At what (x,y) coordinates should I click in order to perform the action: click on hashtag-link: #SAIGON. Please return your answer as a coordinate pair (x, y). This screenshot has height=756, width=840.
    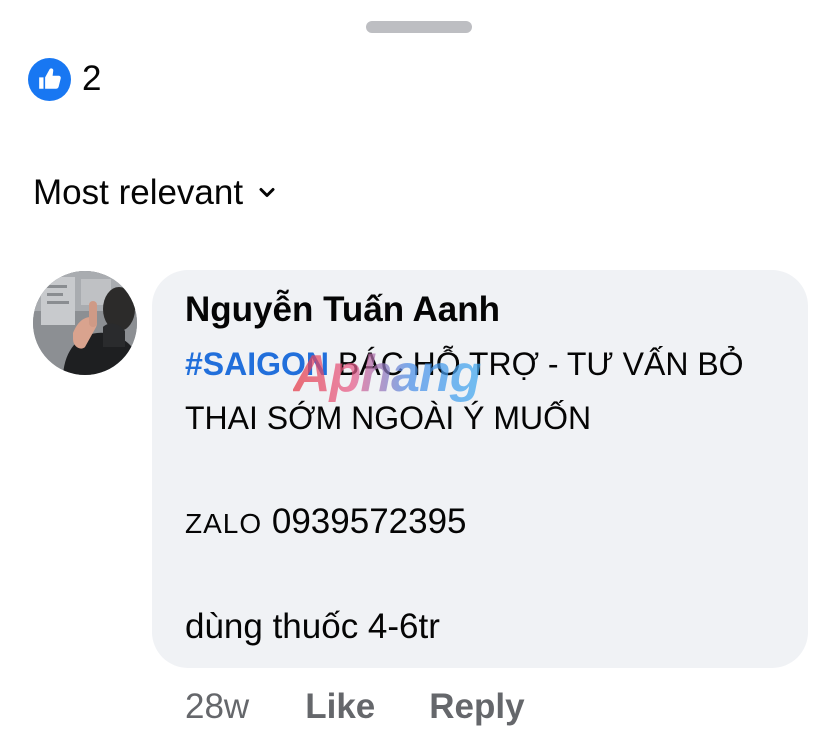
    Looking at the image, I should click on (257, 364).